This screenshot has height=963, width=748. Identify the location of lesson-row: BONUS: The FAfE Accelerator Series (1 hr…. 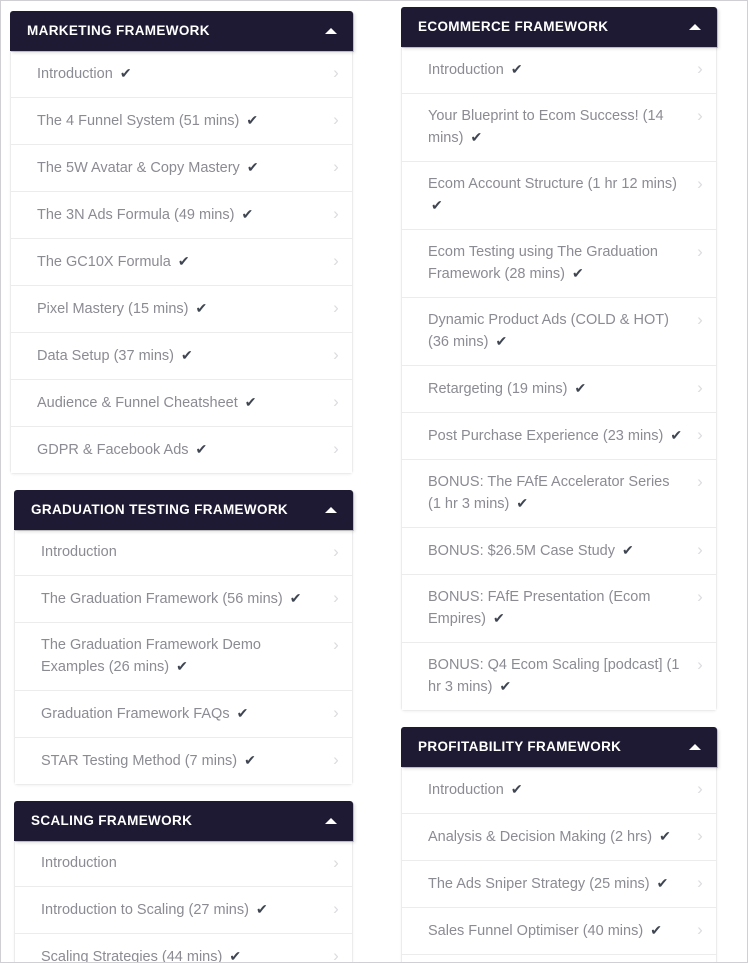
(559, 494).